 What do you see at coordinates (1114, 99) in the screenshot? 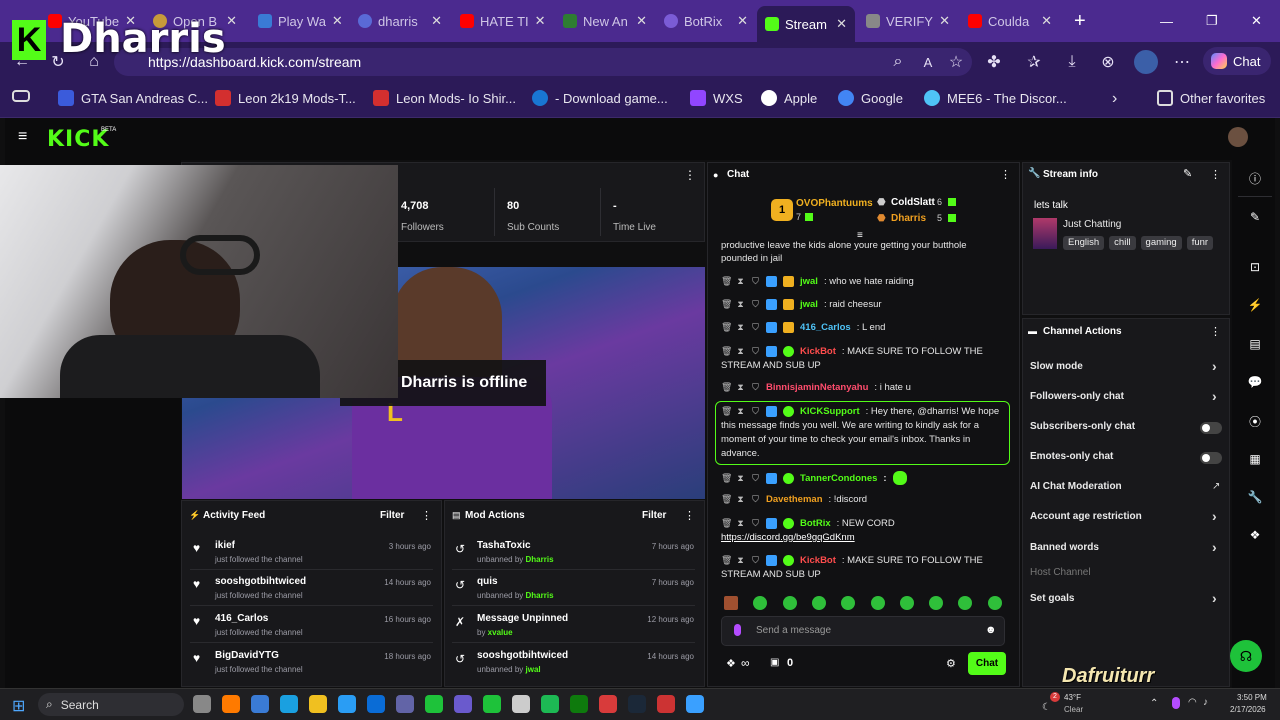
I see `favorites-overflow-chevron-icon: ›` at bounding box center [1114, 99].